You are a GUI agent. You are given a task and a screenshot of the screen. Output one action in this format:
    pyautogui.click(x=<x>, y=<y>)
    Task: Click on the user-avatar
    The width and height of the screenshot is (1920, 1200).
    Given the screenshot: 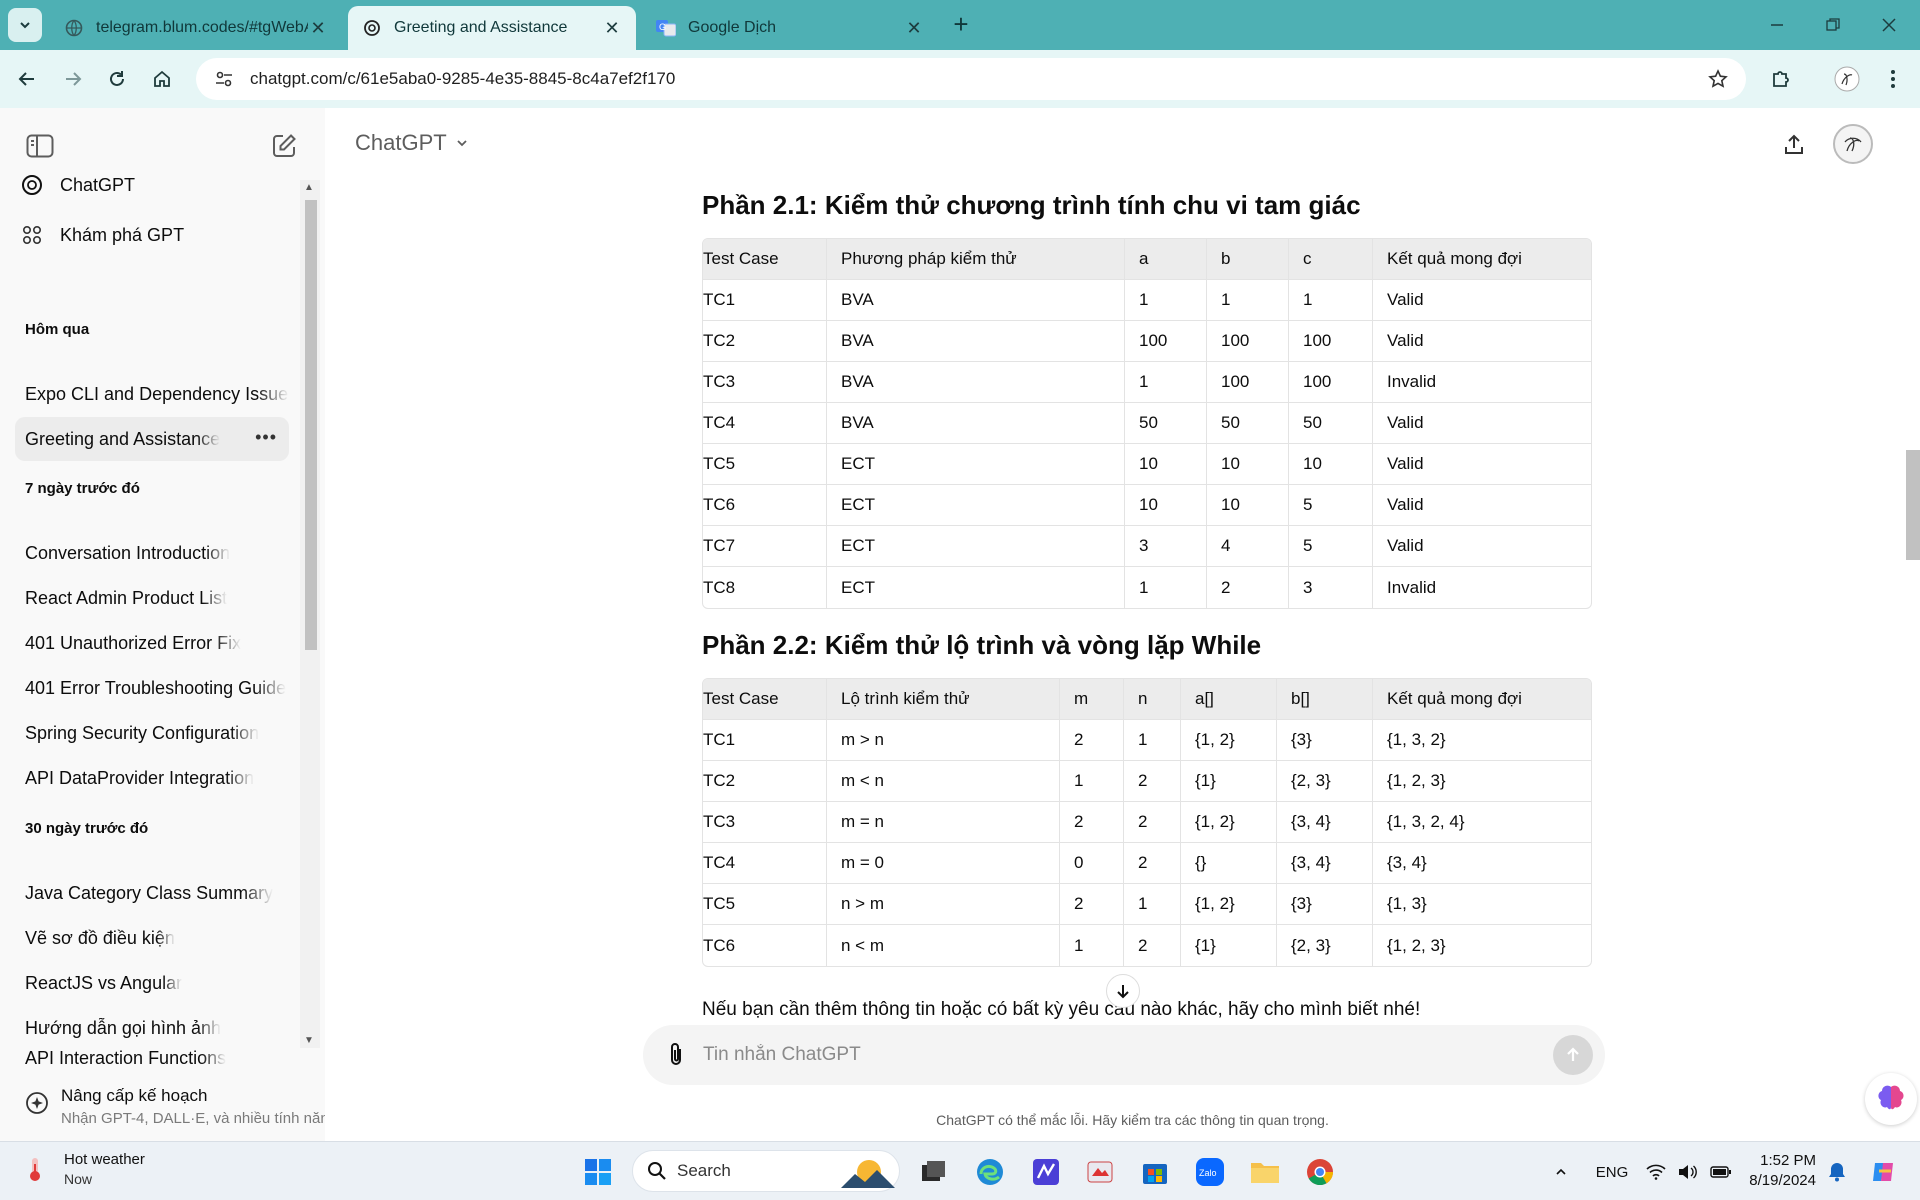 What is the action you would take?
    pyautogui.click(x=1853, y=144)
    